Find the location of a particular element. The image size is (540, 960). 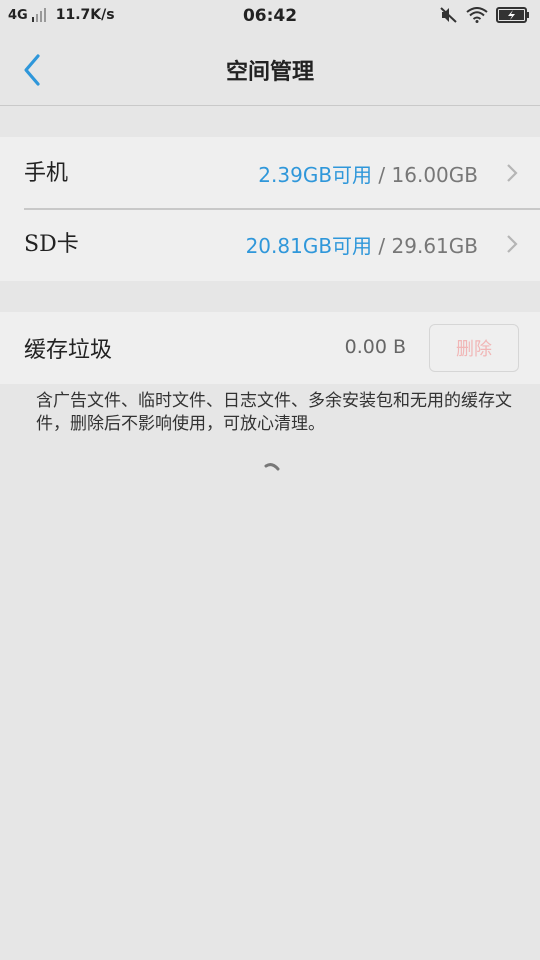

loading-spinner-icon is located at coordinates (272, 467).